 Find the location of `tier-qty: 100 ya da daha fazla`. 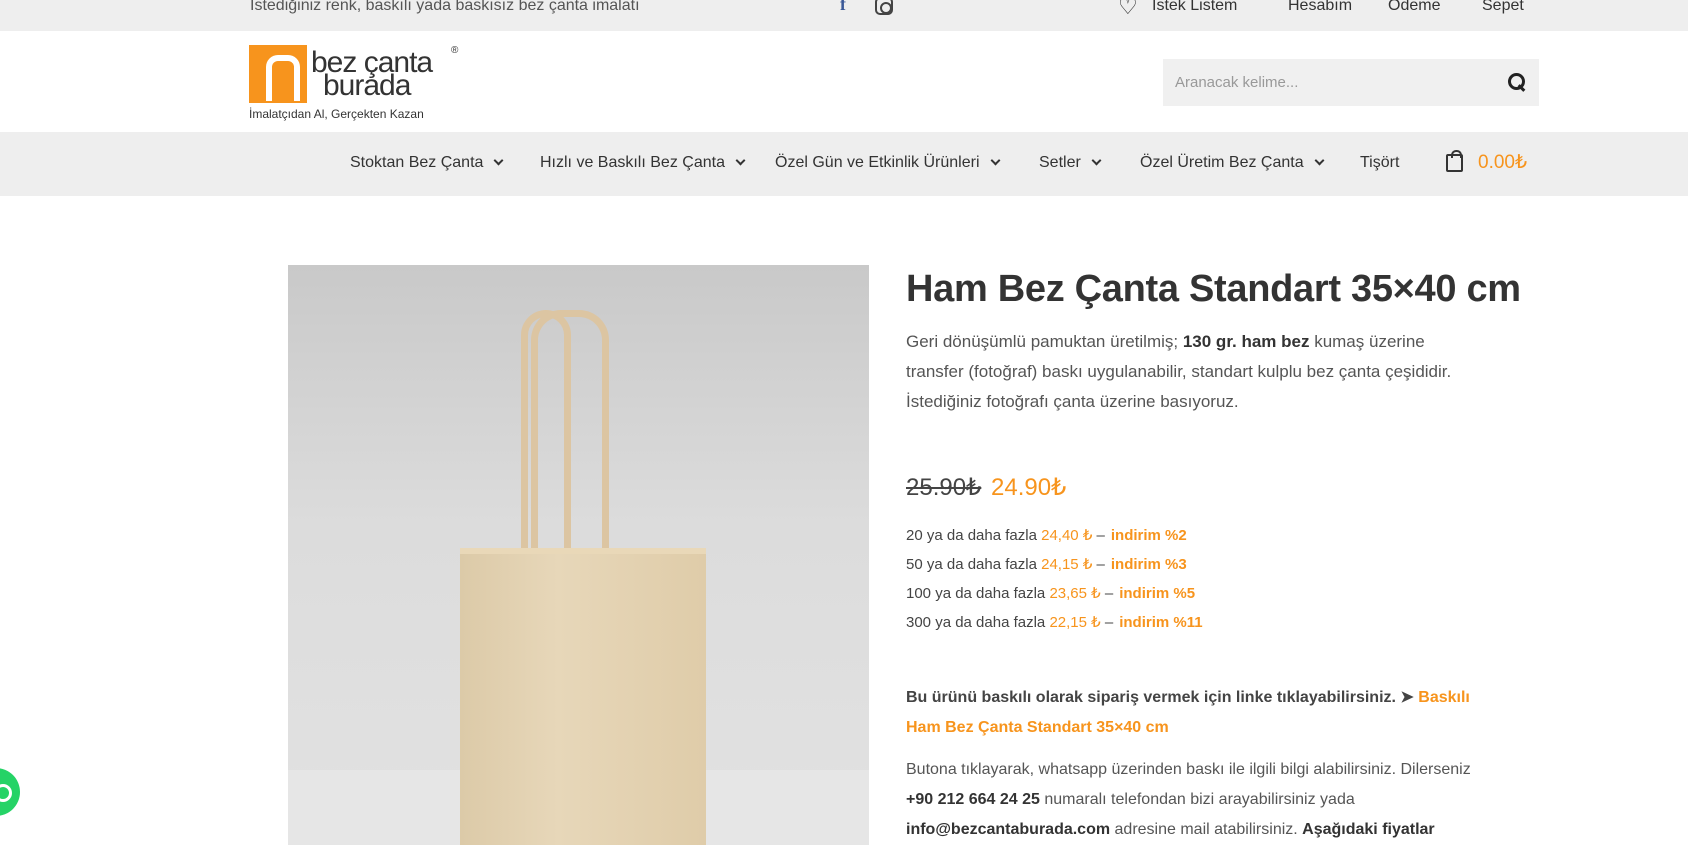

tier-qty: 100 ya da daha fazla is located at coordinates (976, 593).